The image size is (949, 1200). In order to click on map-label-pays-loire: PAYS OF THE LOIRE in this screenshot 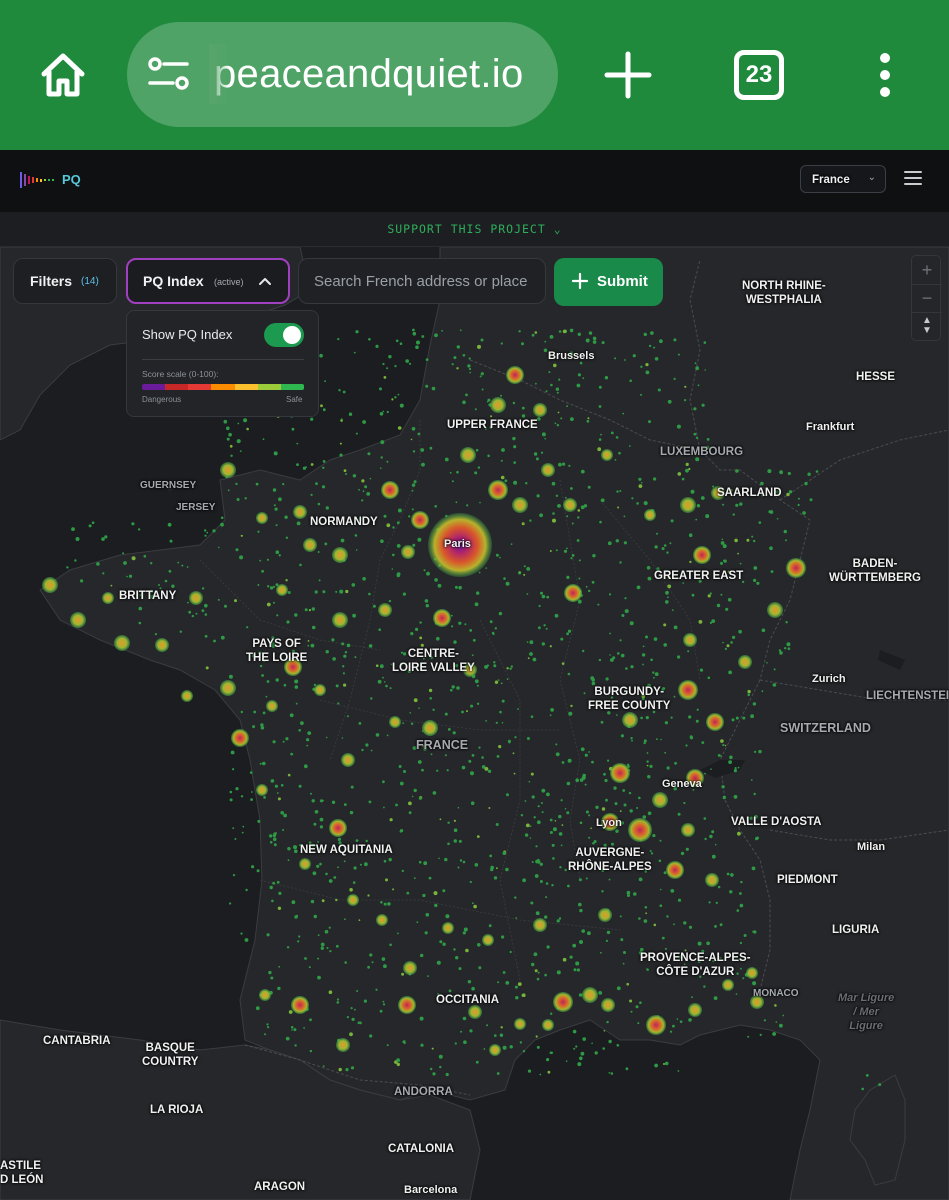, I will do `click(277, 651)`.